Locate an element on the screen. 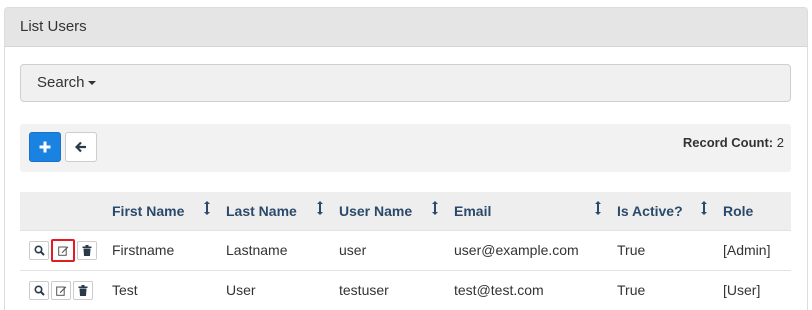  back-button is located at coordinates (81, 147).